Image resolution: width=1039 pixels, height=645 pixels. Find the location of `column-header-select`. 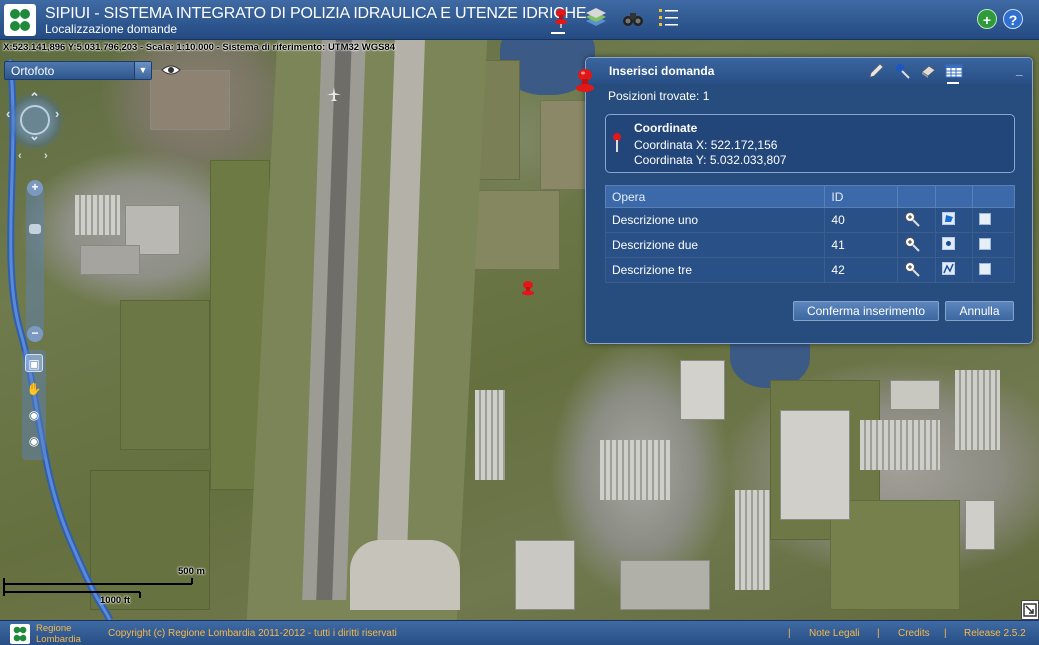

column-header-select is located at coordinates (993, 196).